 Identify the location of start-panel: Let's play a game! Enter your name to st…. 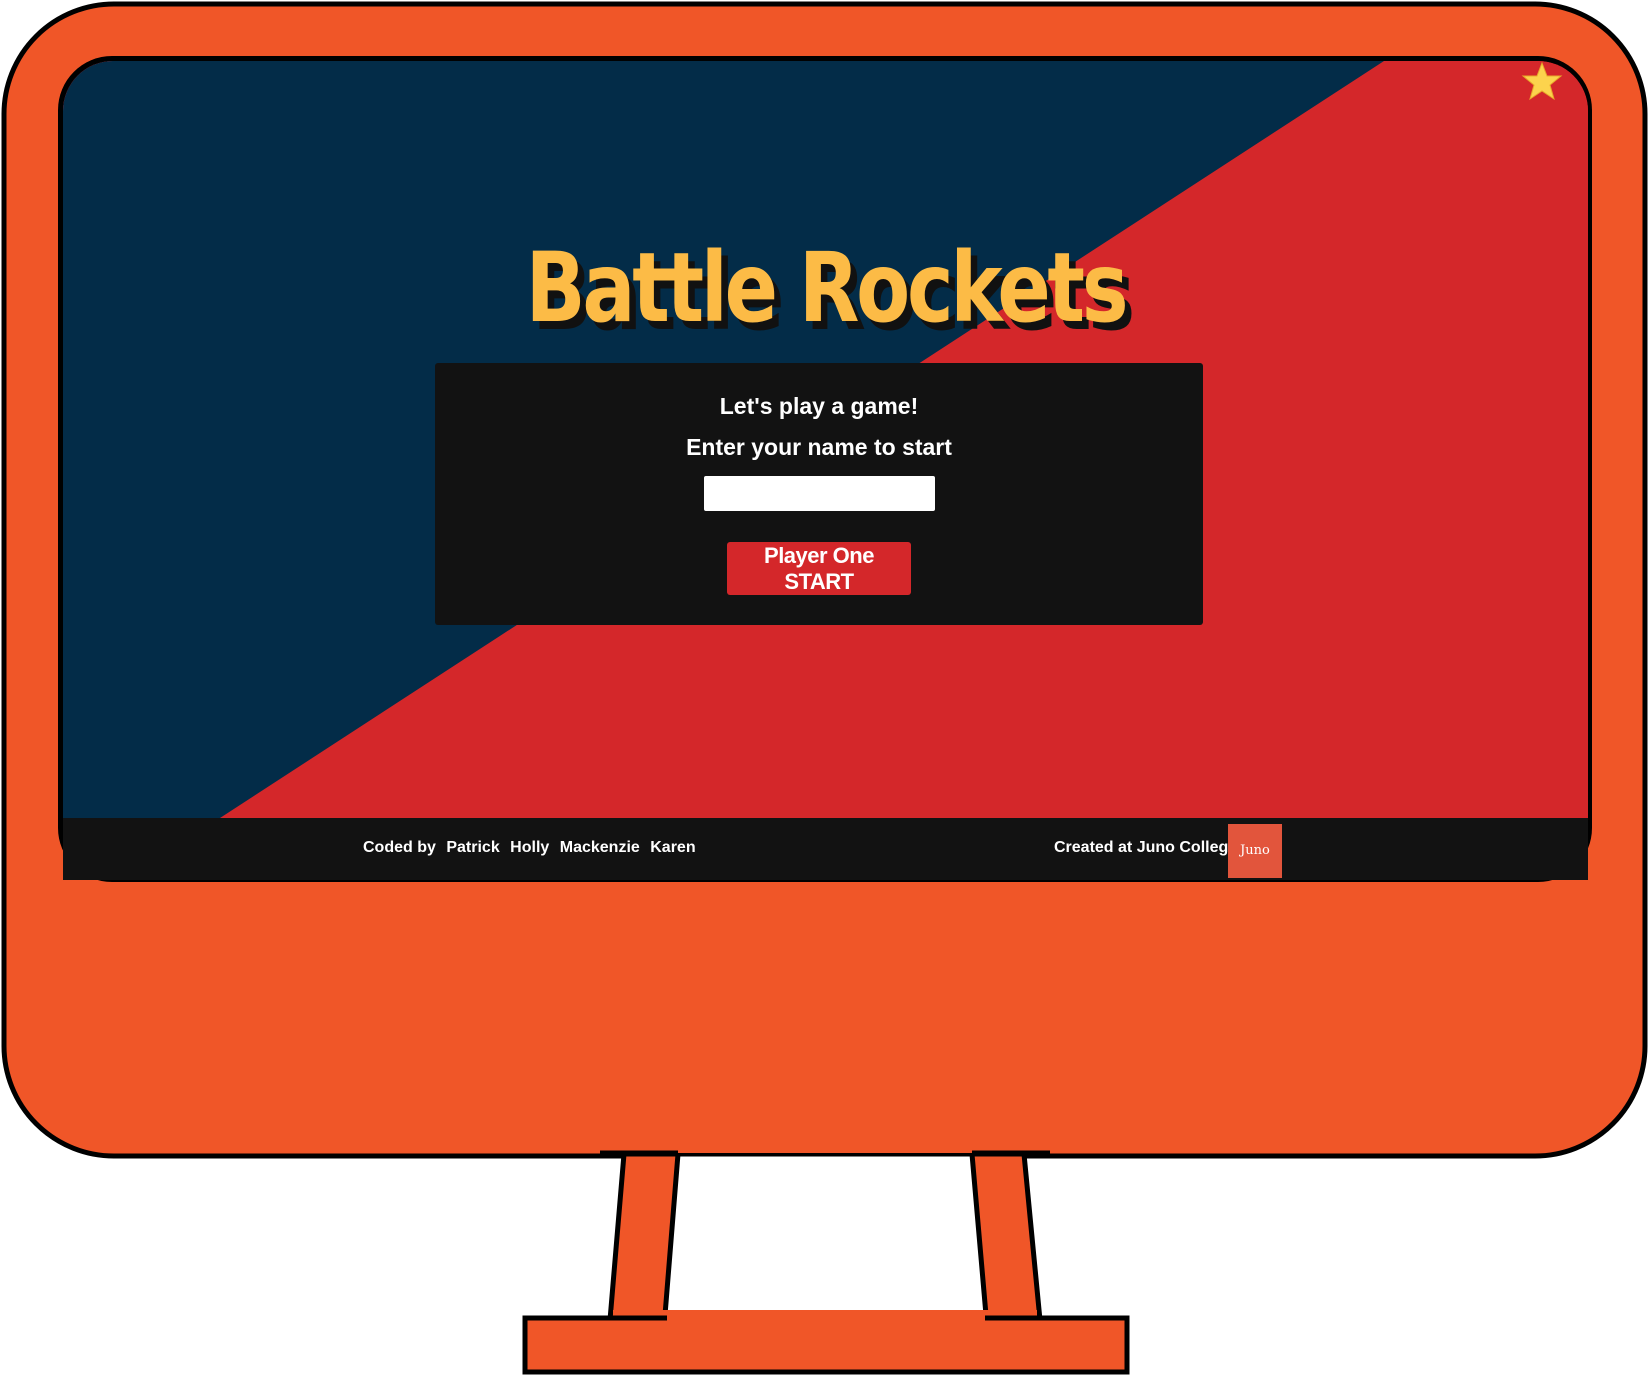
(819, 494).